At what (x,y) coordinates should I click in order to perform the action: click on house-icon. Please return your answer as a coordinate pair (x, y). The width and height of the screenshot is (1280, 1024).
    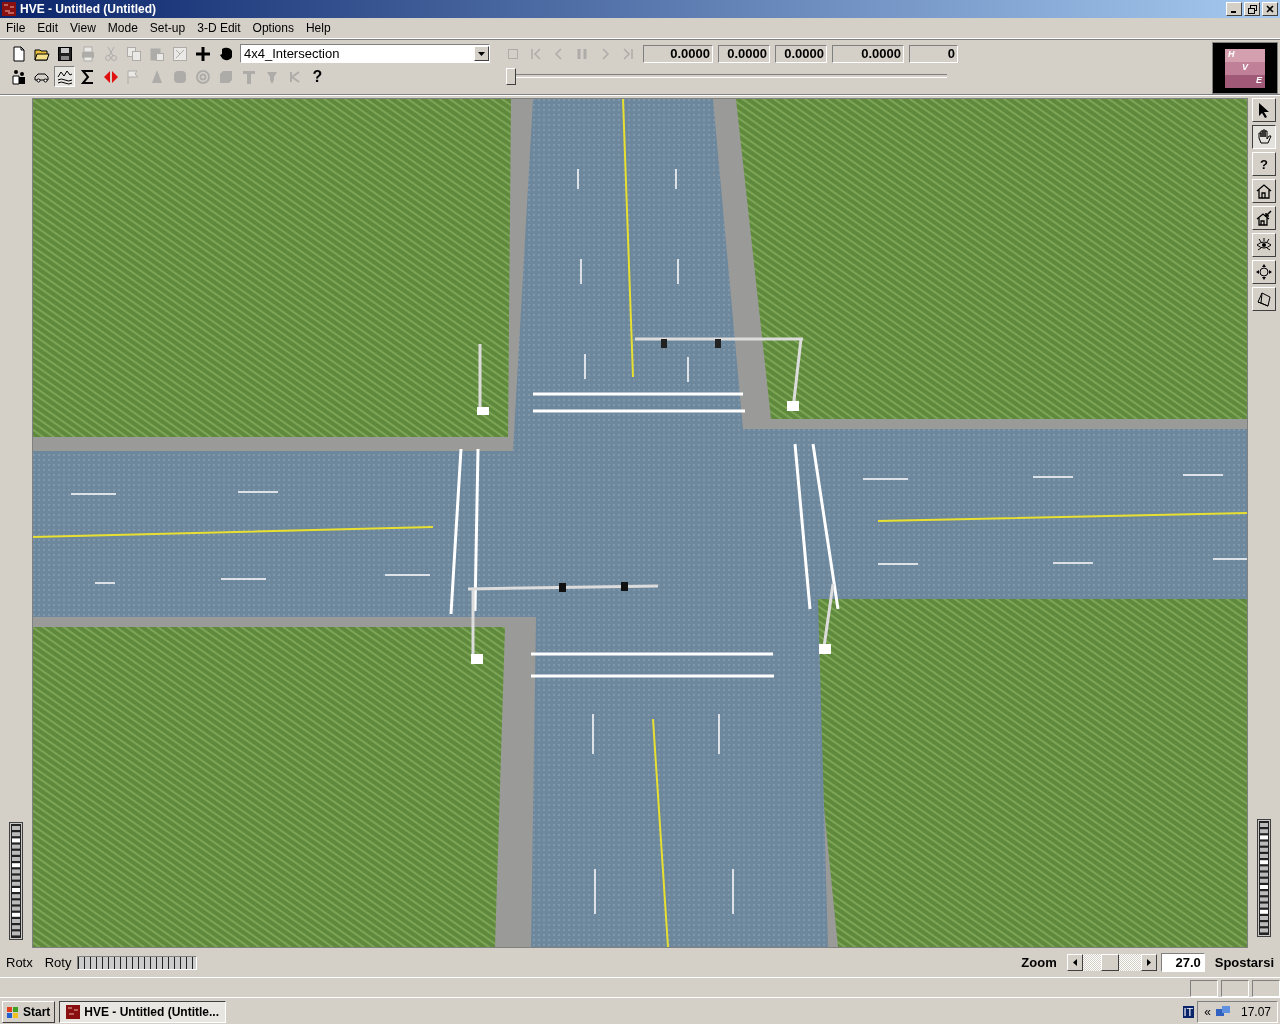
    Looking at the image, I should click on (1264, 191).